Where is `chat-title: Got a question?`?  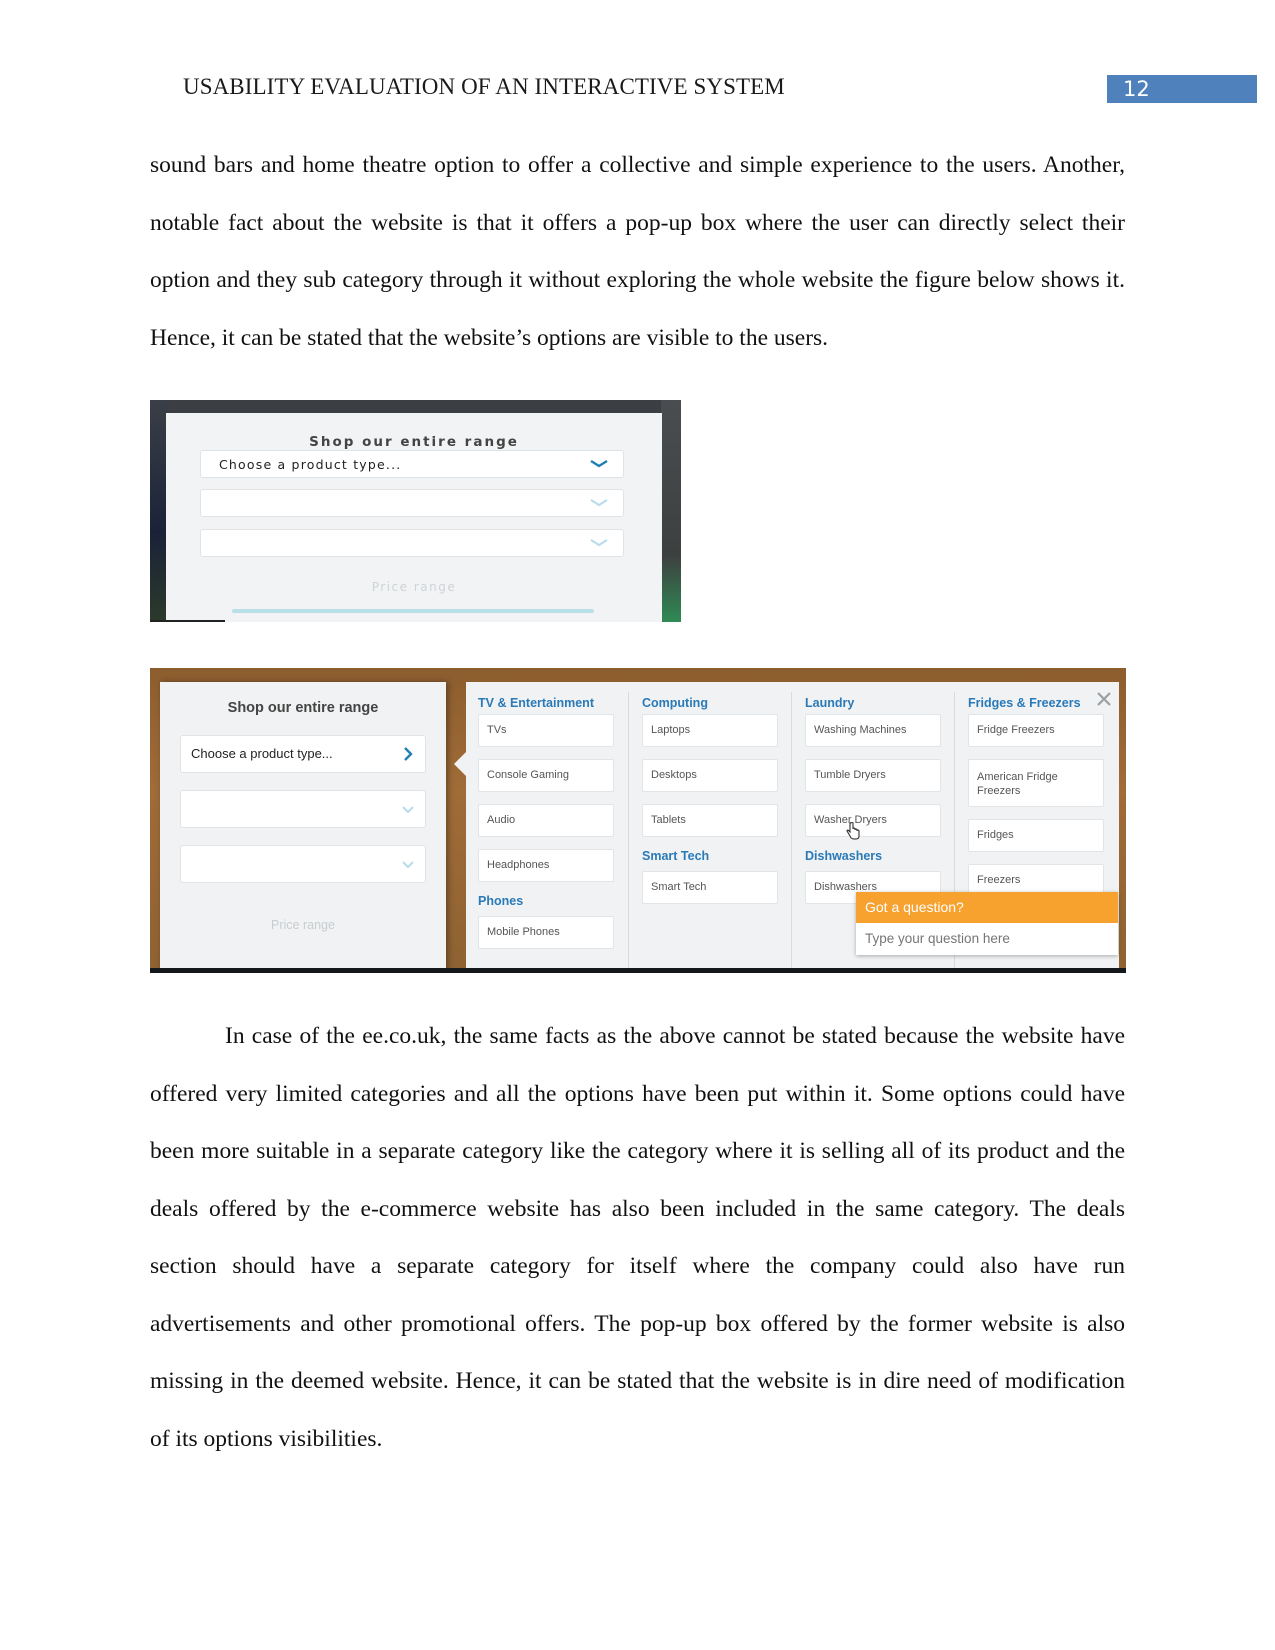 chat-title: Got a question? is located at coordinates (987, 907).